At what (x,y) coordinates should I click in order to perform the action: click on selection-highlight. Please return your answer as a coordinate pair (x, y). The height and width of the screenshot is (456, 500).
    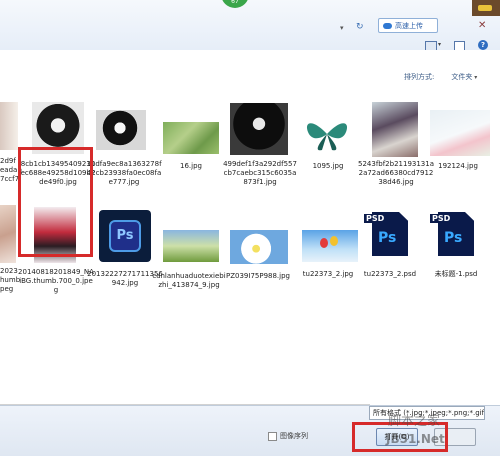
    Looking at the image, I should click on (55, 202).